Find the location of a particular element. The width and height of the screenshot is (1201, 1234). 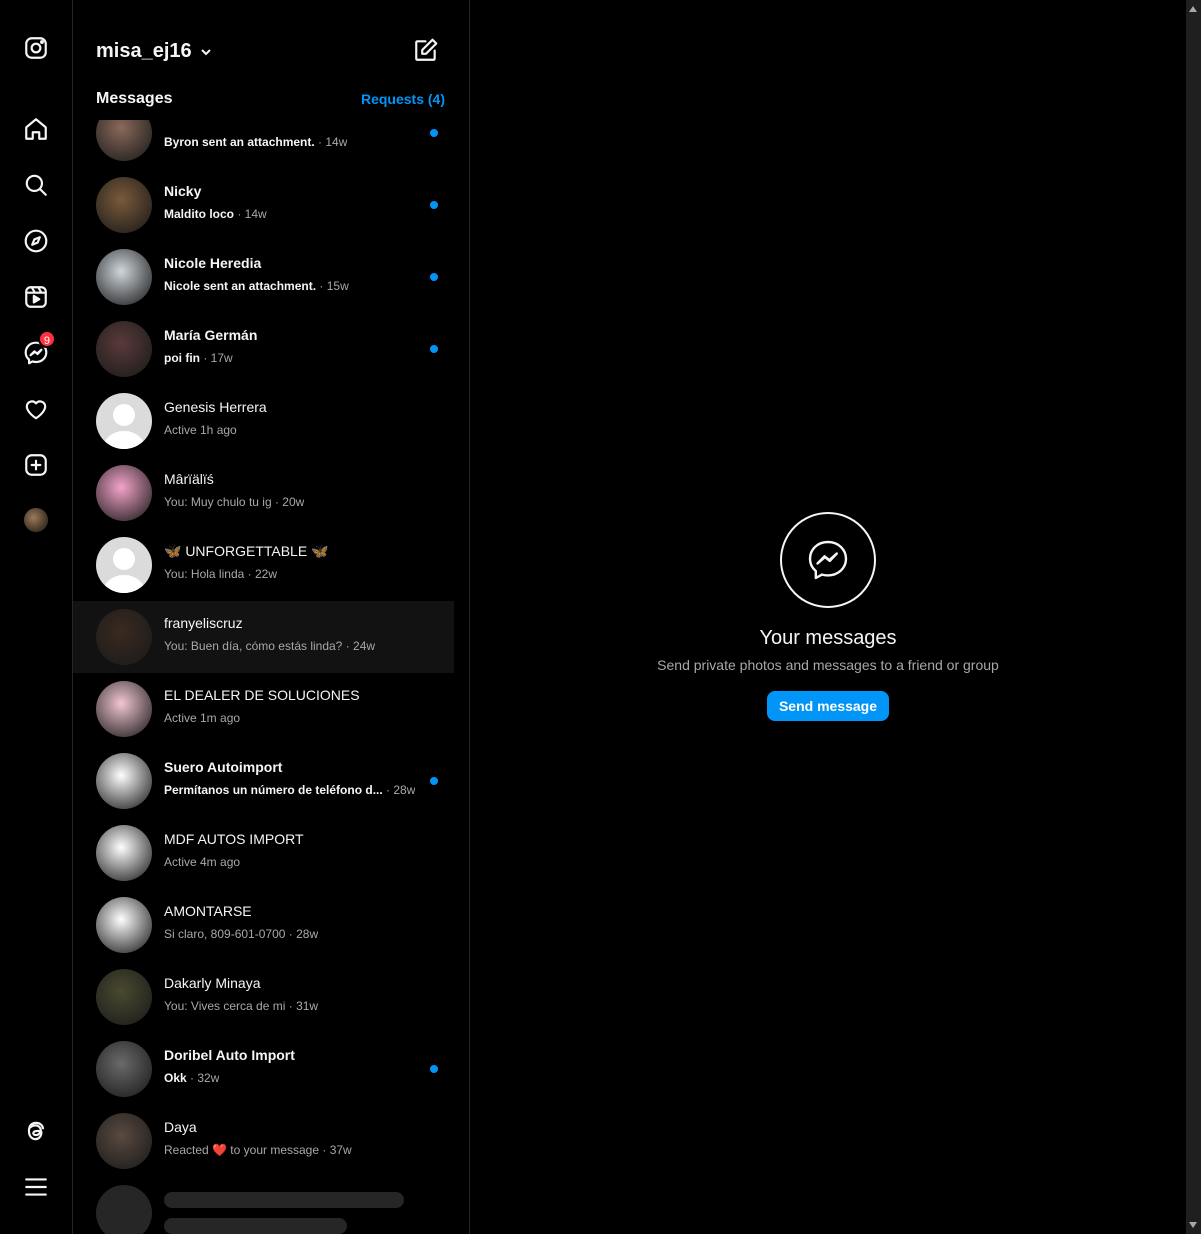

conversation-preview: You: Buen día, cómo estás linda? is located at coordinates (253, 646).